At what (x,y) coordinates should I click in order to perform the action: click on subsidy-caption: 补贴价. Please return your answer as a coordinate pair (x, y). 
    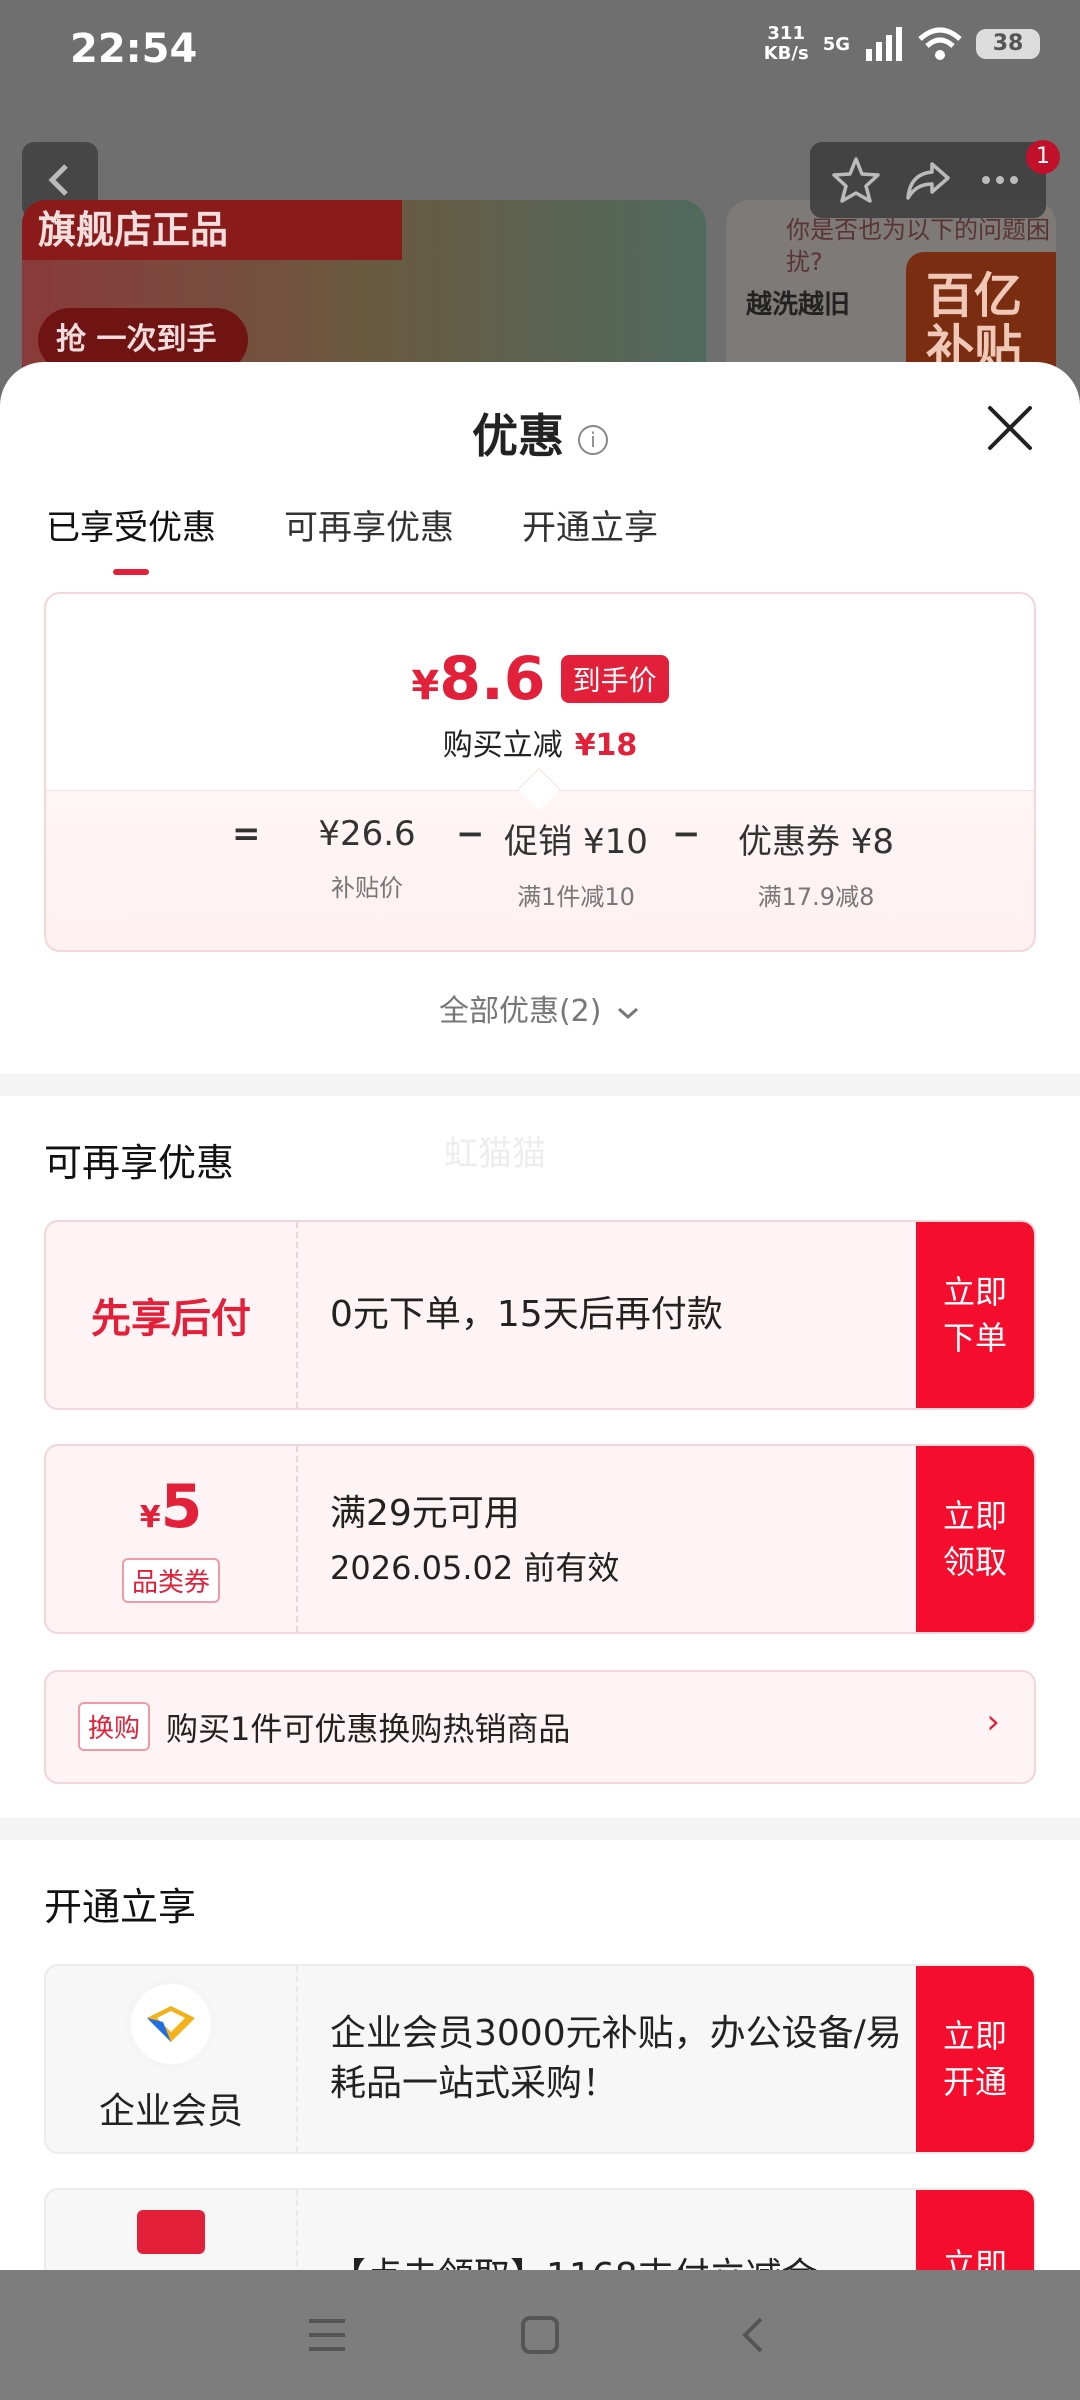
    Looking at the image, I should click on (367, 888).